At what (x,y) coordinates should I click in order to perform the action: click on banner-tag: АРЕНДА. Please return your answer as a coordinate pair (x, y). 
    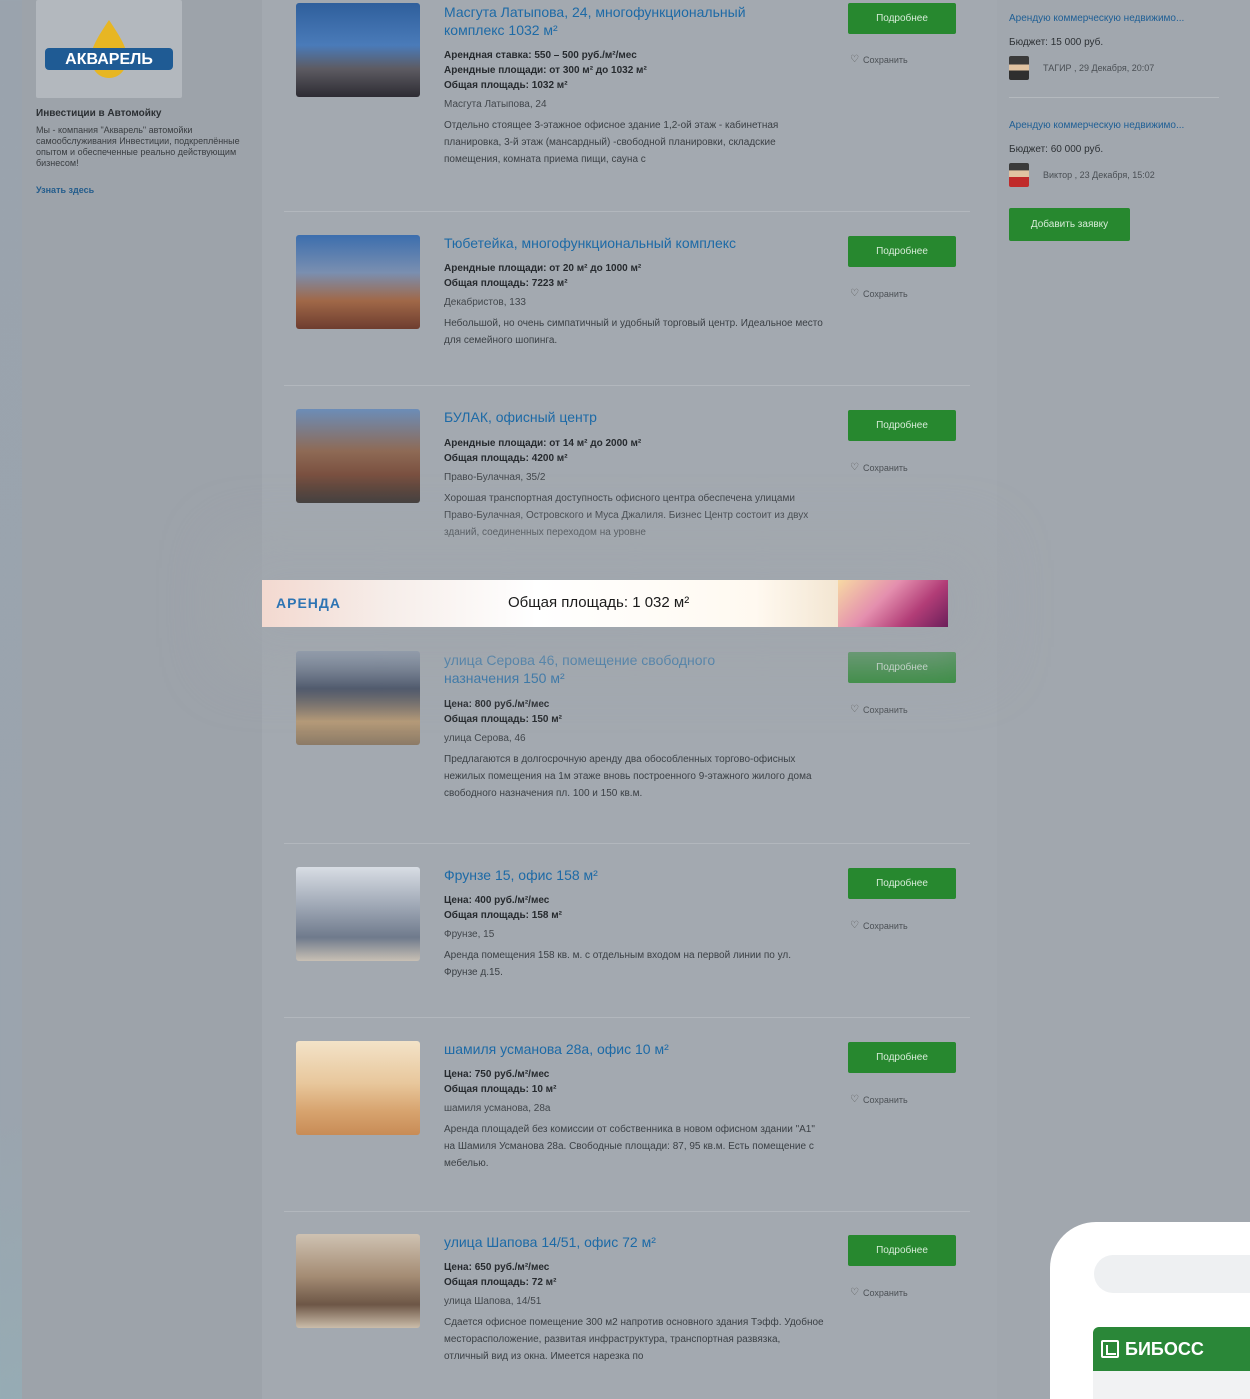
    Looking at the image, I should click on (308, 603).